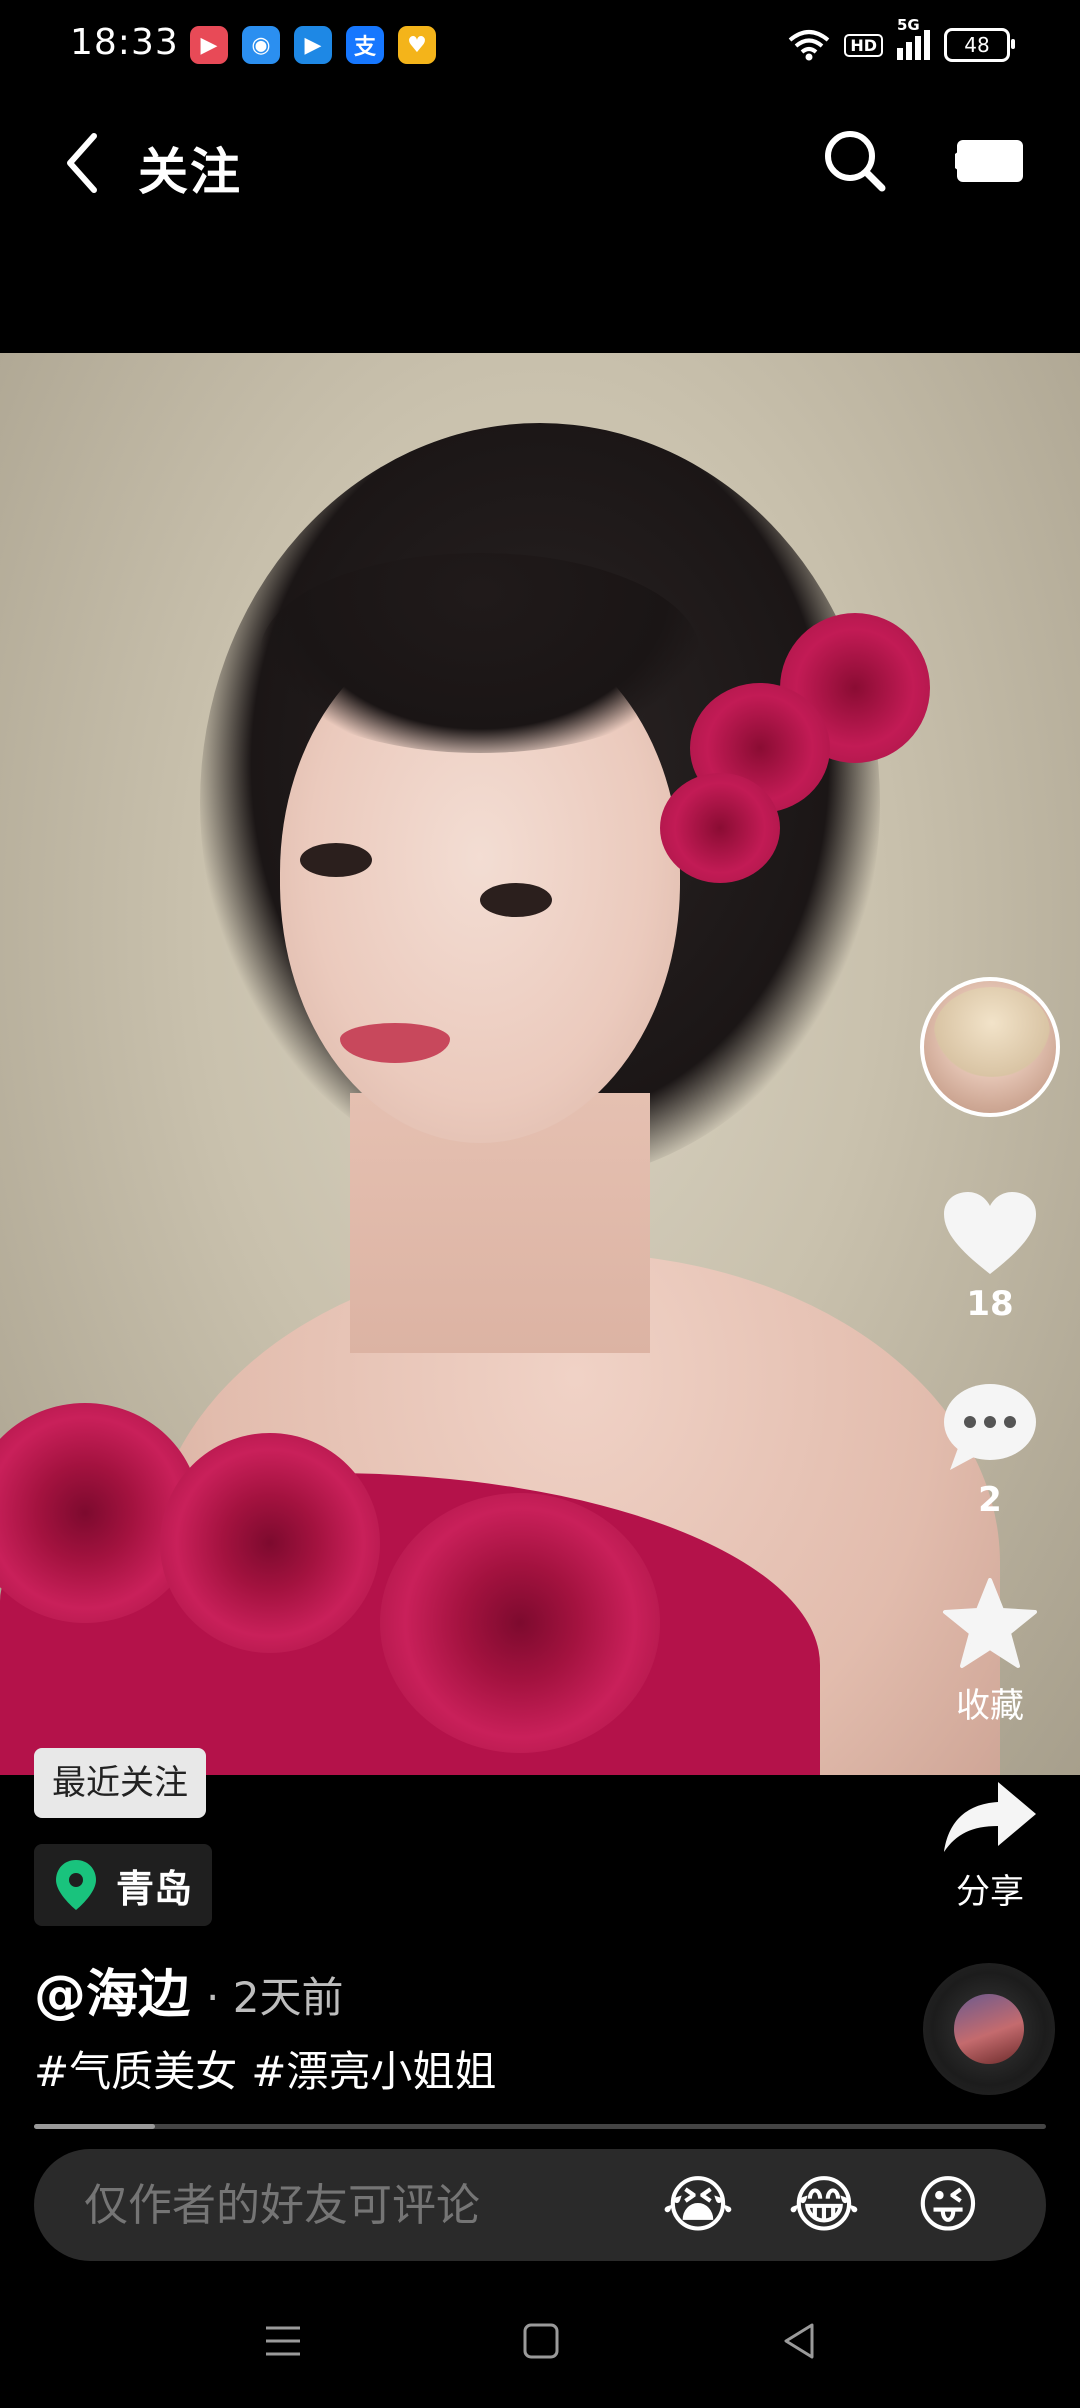 The image size is (1080, 2408). Describe the element at coordinates (990, 1500) in the screenshot. I see `comment-count: 2` at that location.